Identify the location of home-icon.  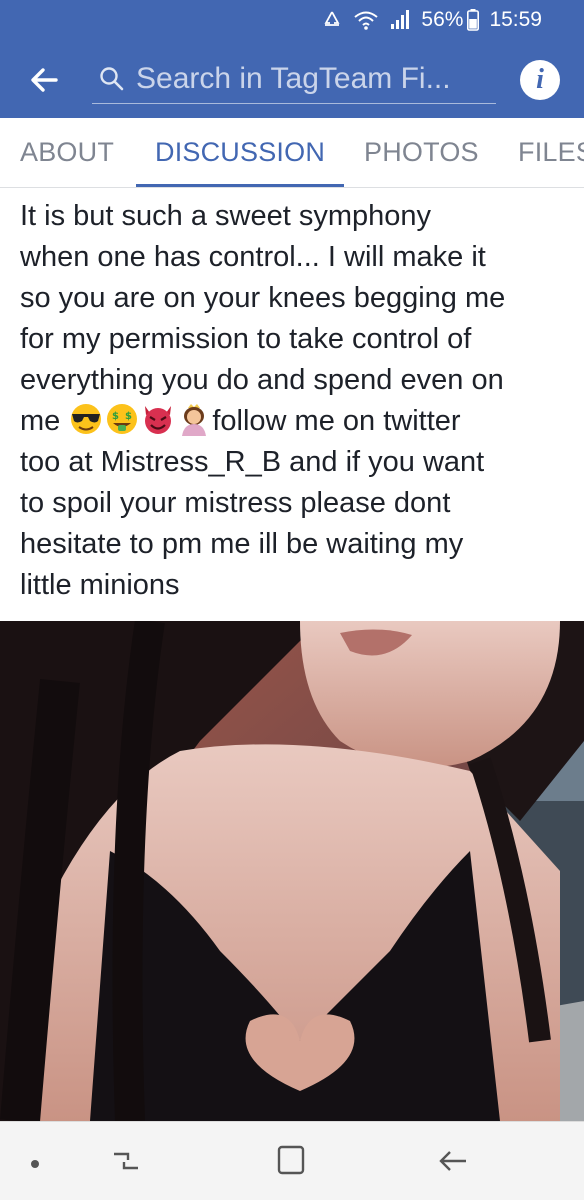
(291, 1160).